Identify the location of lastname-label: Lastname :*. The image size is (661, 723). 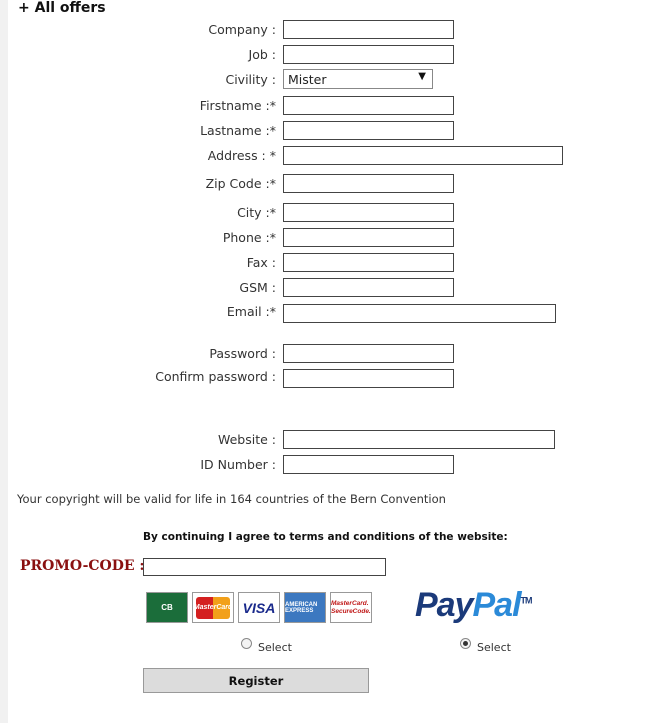
(238, 130).